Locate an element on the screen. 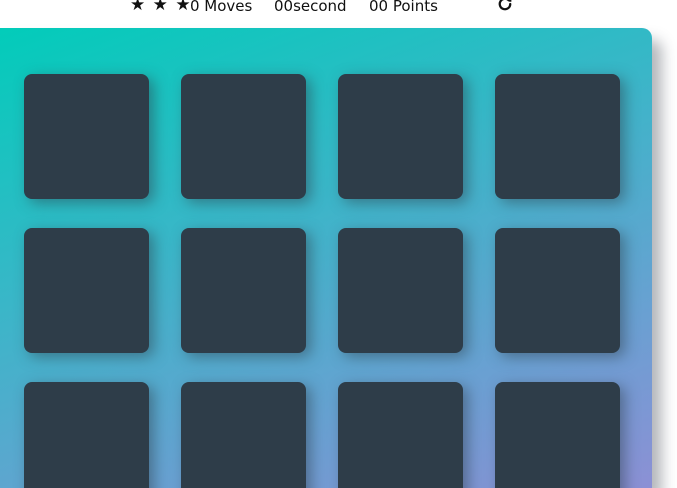 Image resolution: width=677 pixels, height=488 pixels. restart-icon is located at coordinates (505, 5).